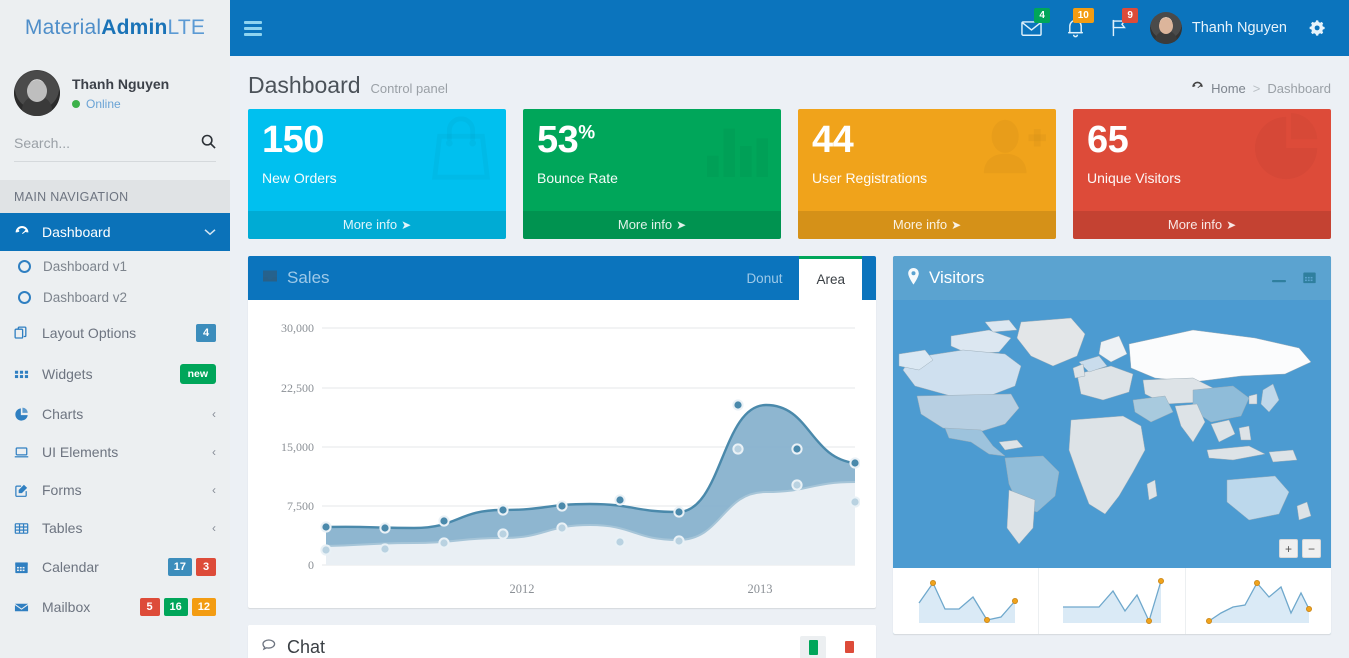 The width and height of the screenshot is (1349, 658). What do you see at coordinates (1202, 160) in the screenshot?
I see `info-box-body: 65 Unique Visitors` at bounding box center [1202, 160].